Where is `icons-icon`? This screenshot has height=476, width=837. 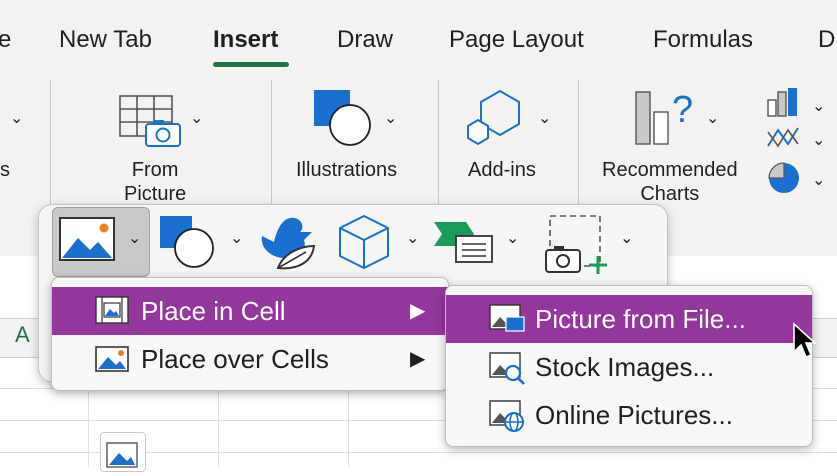 icons-icon is located at coordinates (287, 245).